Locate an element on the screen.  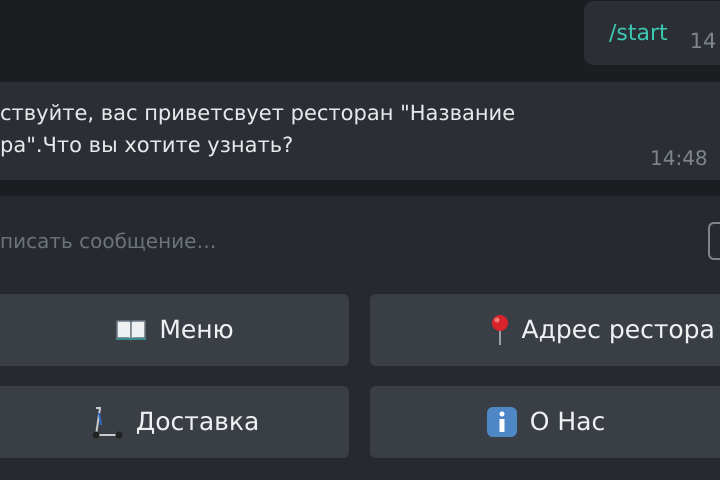
command-text: /start is located at coordinates (638, 34).